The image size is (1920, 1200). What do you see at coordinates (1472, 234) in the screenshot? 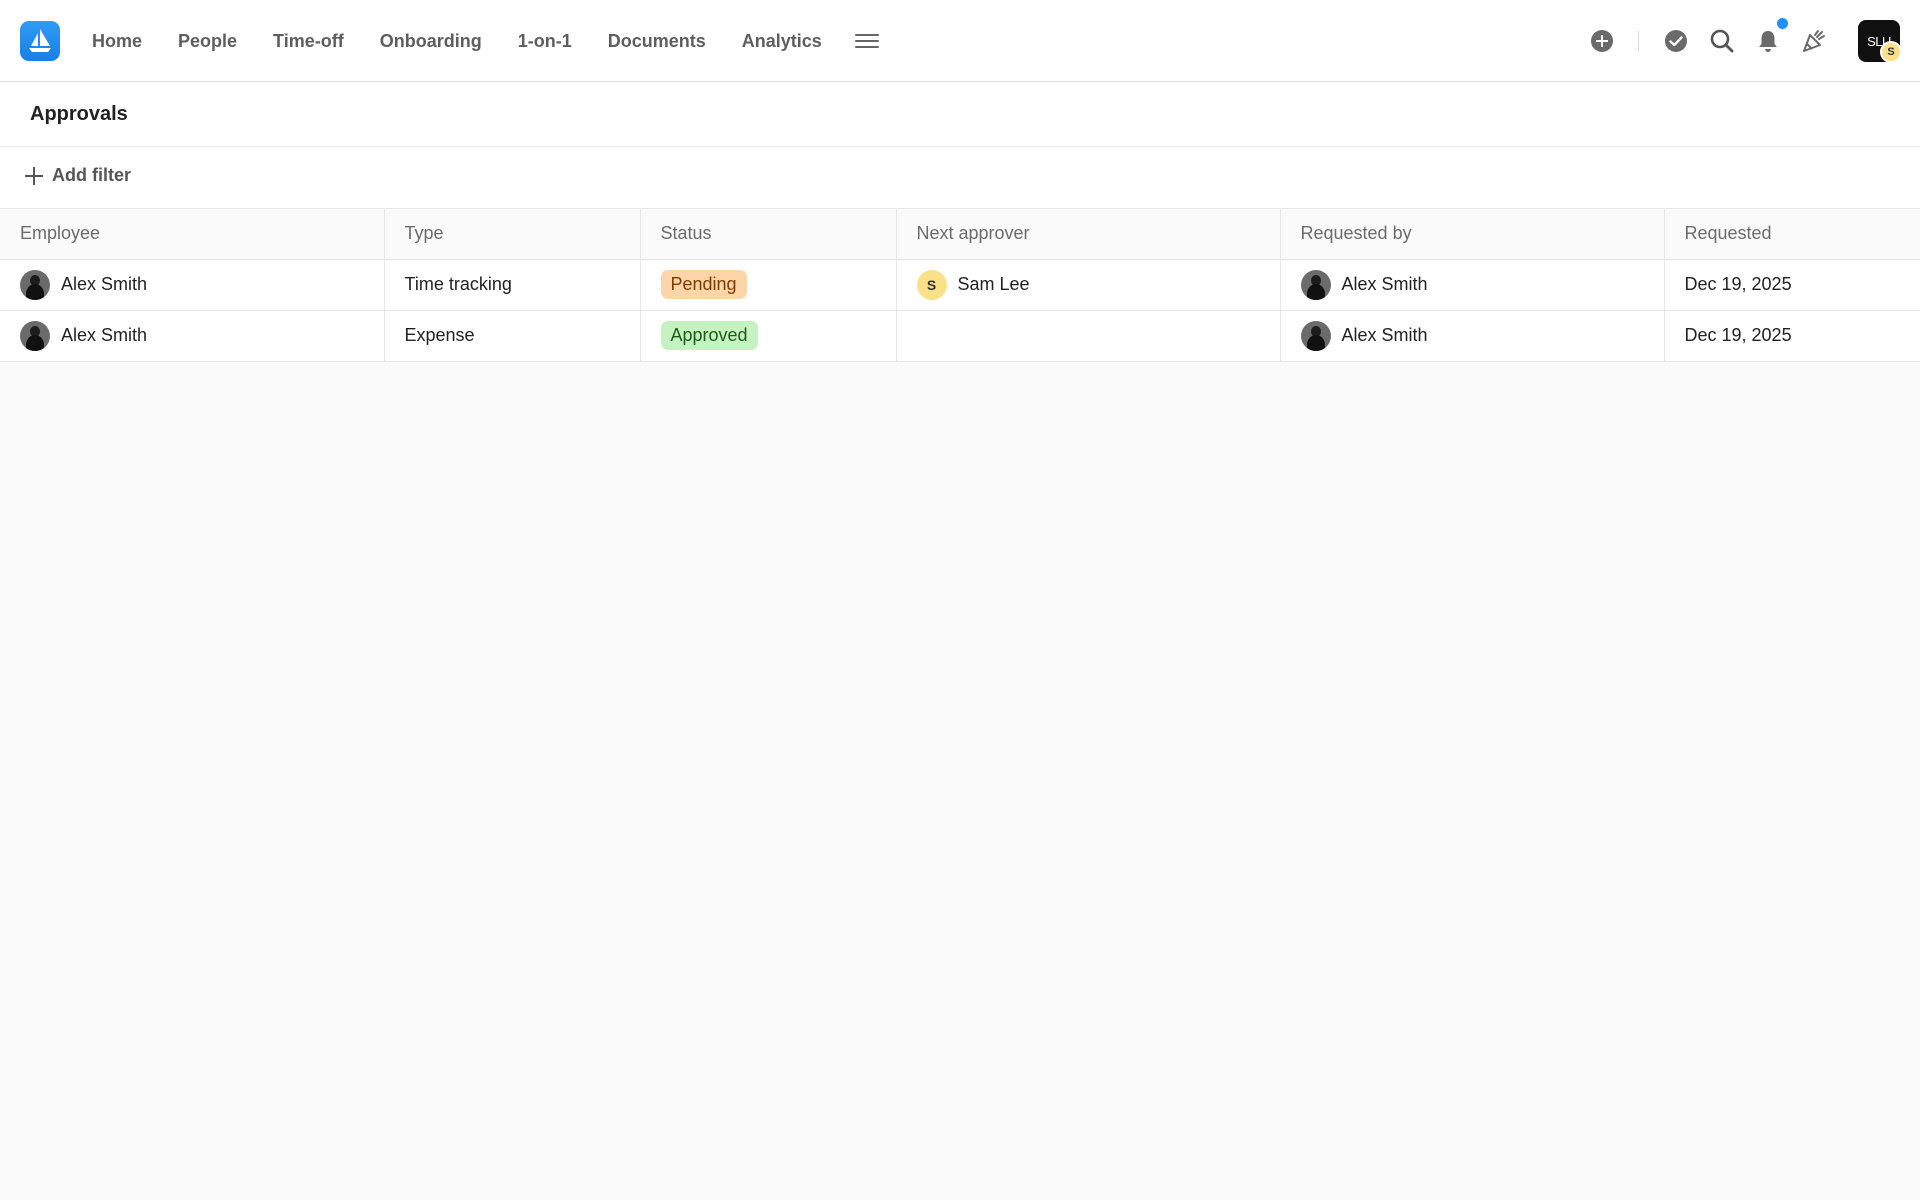
I see `column-header-requested-by: Requested by` at bounding box center [1472, 234].